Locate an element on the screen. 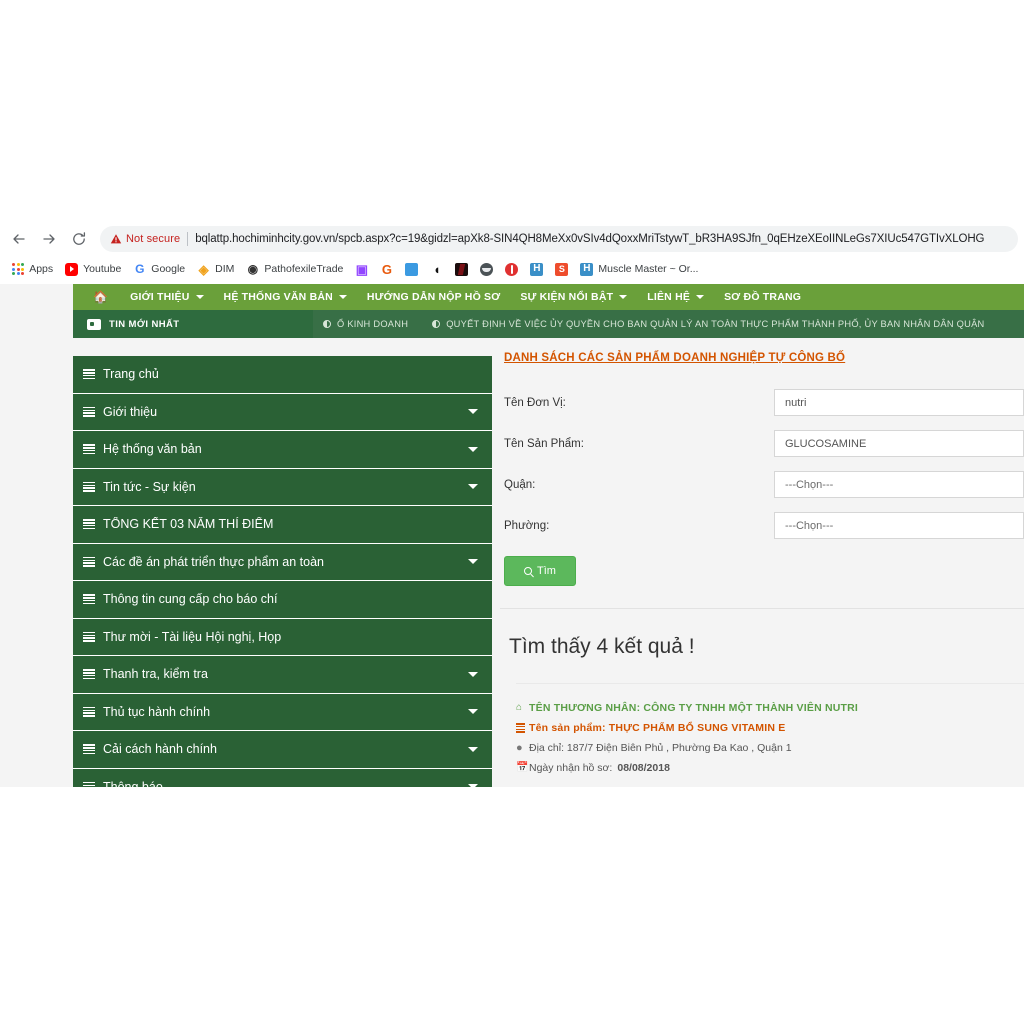  apps-grid-icon is located at coordinates (18, 269).